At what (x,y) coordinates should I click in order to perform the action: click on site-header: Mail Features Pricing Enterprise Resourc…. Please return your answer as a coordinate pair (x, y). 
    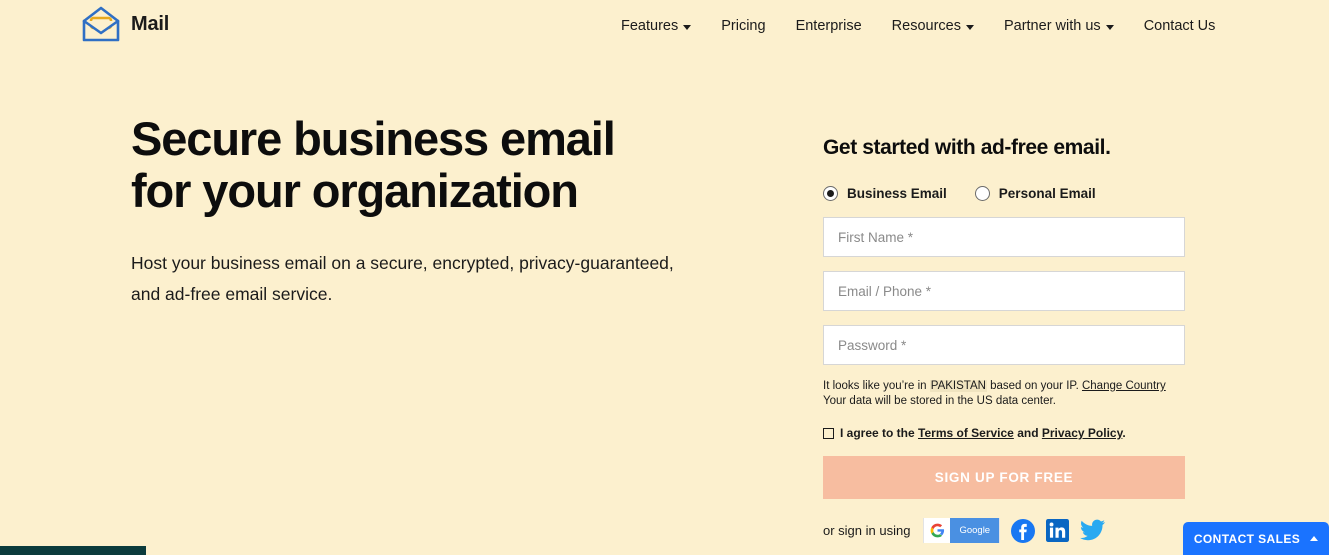
    Looking at the image, I should click on (664, 26).